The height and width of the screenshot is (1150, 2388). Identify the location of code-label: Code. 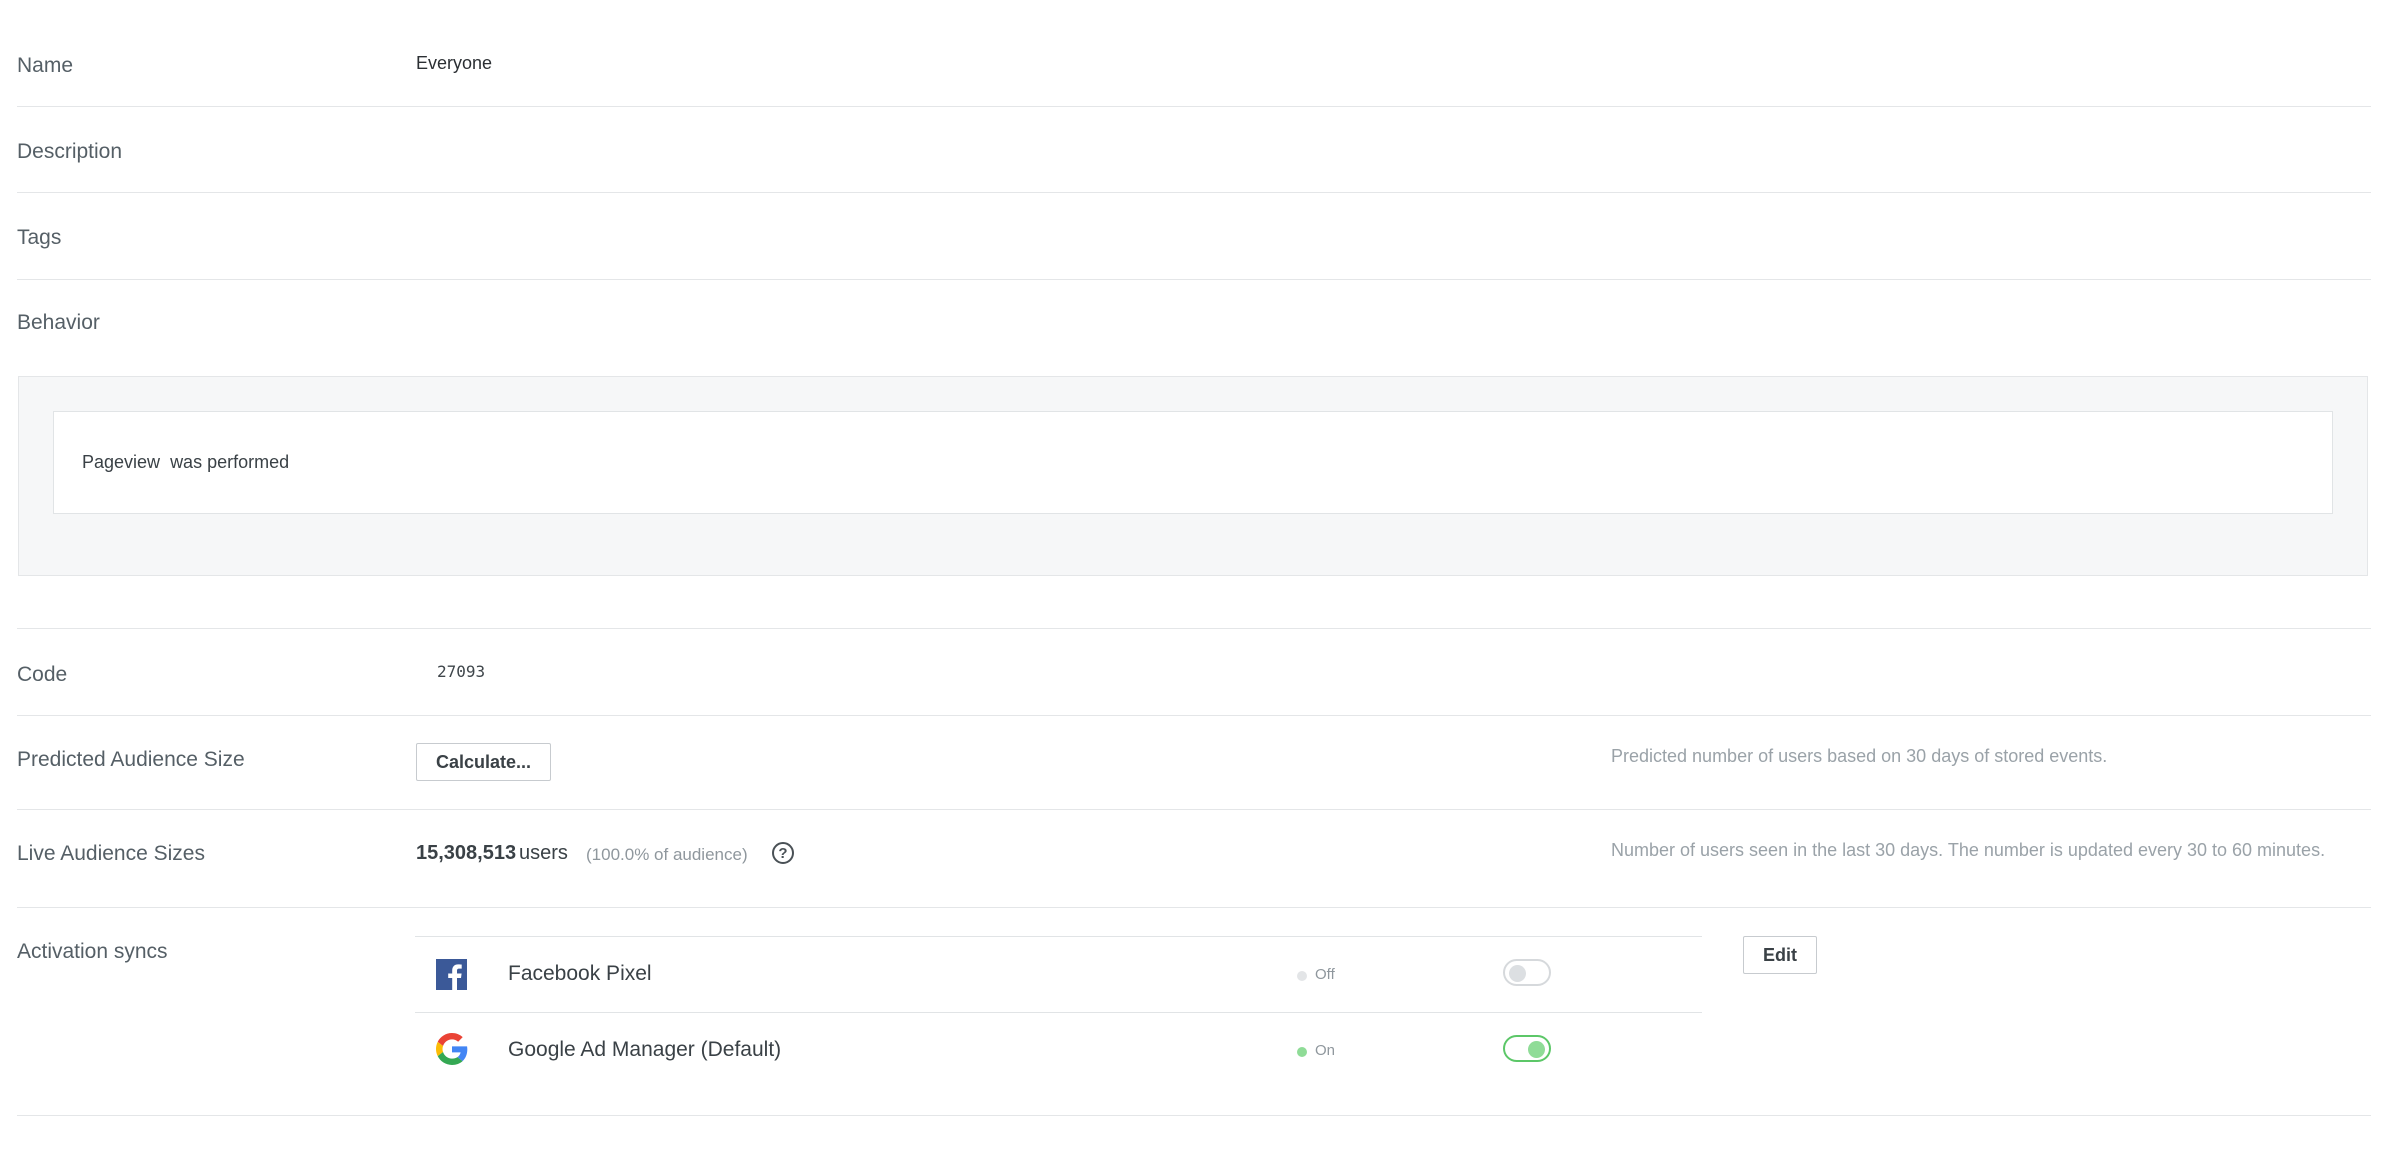
(42, 674).